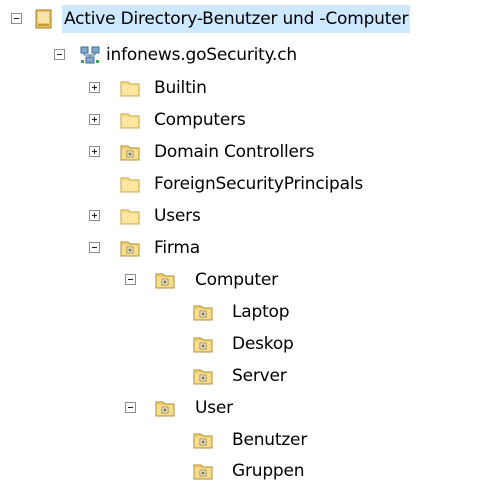  I want to click on tree-node-builtin: Builtin, so click(241, 88).